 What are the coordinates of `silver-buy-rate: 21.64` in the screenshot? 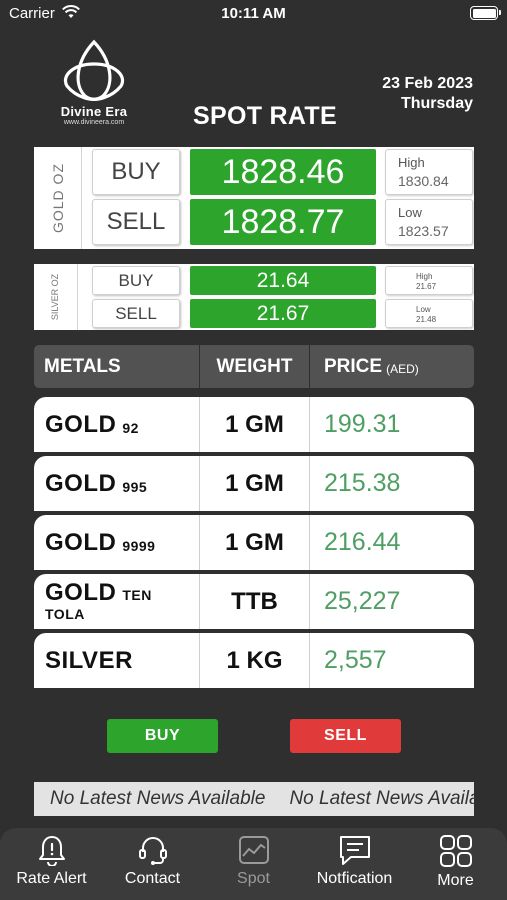 It's located at (283, 280).